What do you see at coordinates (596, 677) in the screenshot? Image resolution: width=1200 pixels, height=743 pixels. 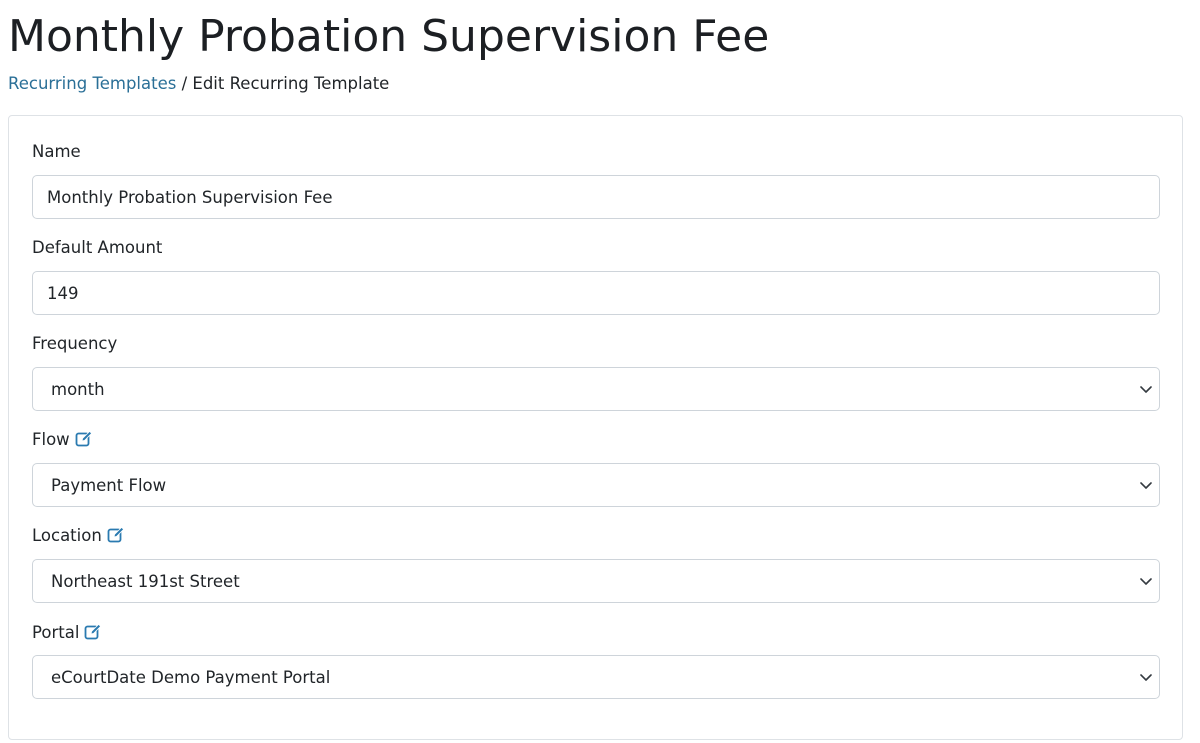 I see `portal-select: eCourtDate Demo Payment Portal` at bounding box center [596, 677].